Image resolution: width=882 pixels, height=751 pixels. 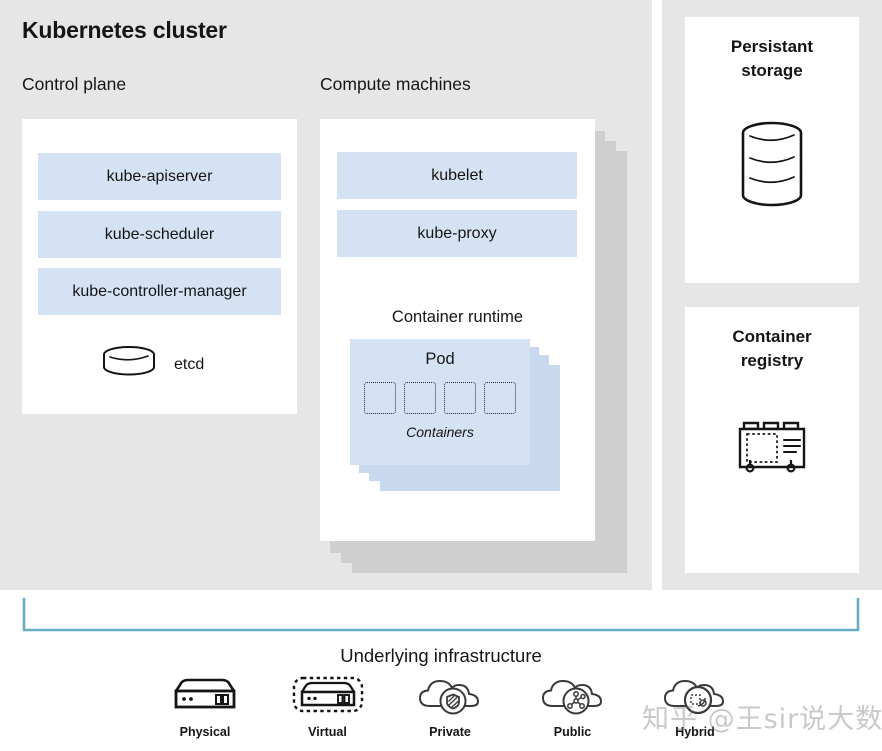 I want to click on etcd-group: etcd, so click(x=152, y=364).